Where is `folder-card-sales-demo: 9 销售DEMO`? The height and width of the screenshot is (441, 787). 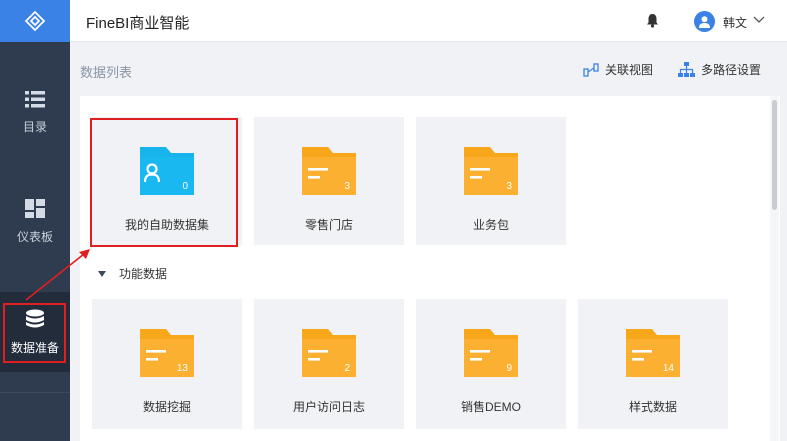
folder-card-sales-demo: 9 销售DEMO is located at coordinates (491, 364).